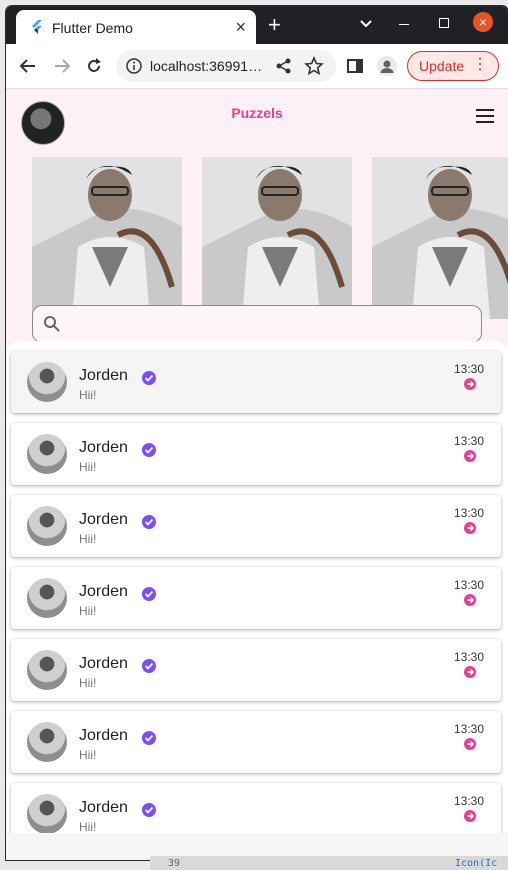 The width and height of the screenshot is (508, 870). What do you see at coordinates (134, 66) in the screenshot?
I see `site-info-icon` at bounding box center [134, 66].